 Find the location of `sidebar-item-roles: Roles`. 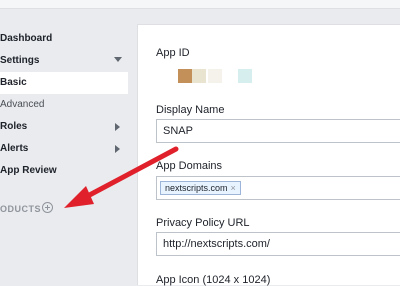

sidebar-item-roles: Roles is located at coordinates (64, 127).